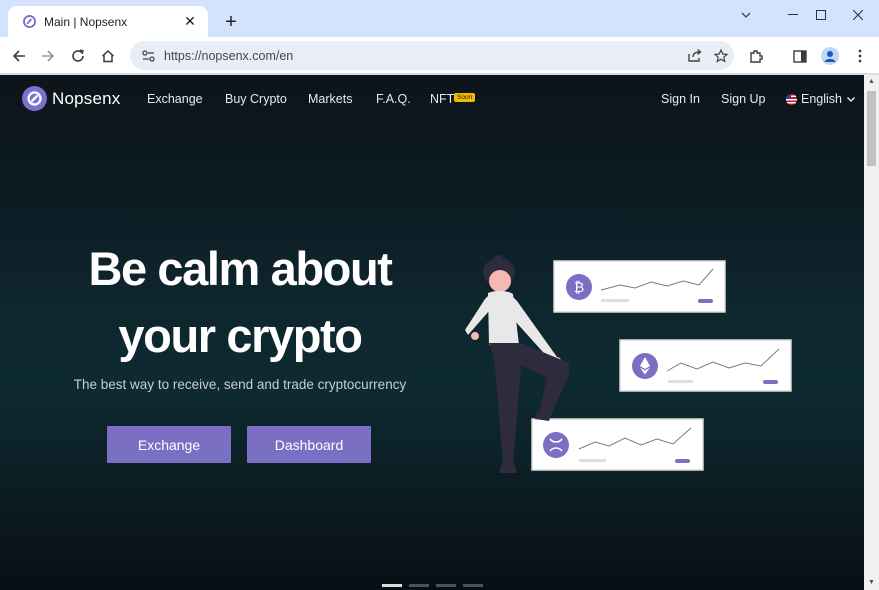  What do you see at coordinates (108, 56) in the screenshot?
I see `home-icon` at bounding box center [108, 56].